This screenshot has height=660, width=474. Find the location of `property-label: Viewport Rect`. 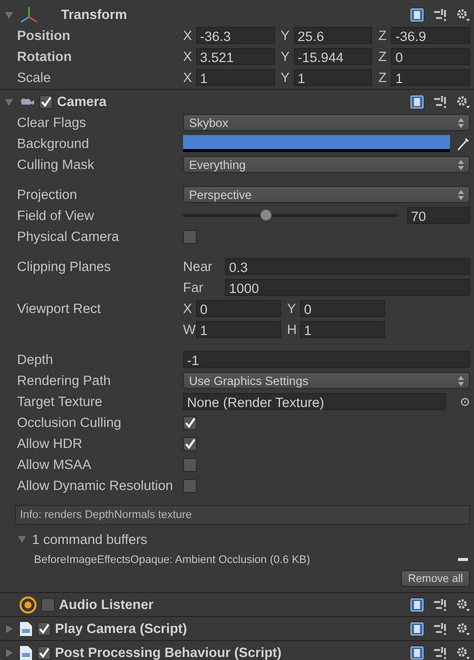

property-label: Viewport Rect is located at coordinates (59, 308).